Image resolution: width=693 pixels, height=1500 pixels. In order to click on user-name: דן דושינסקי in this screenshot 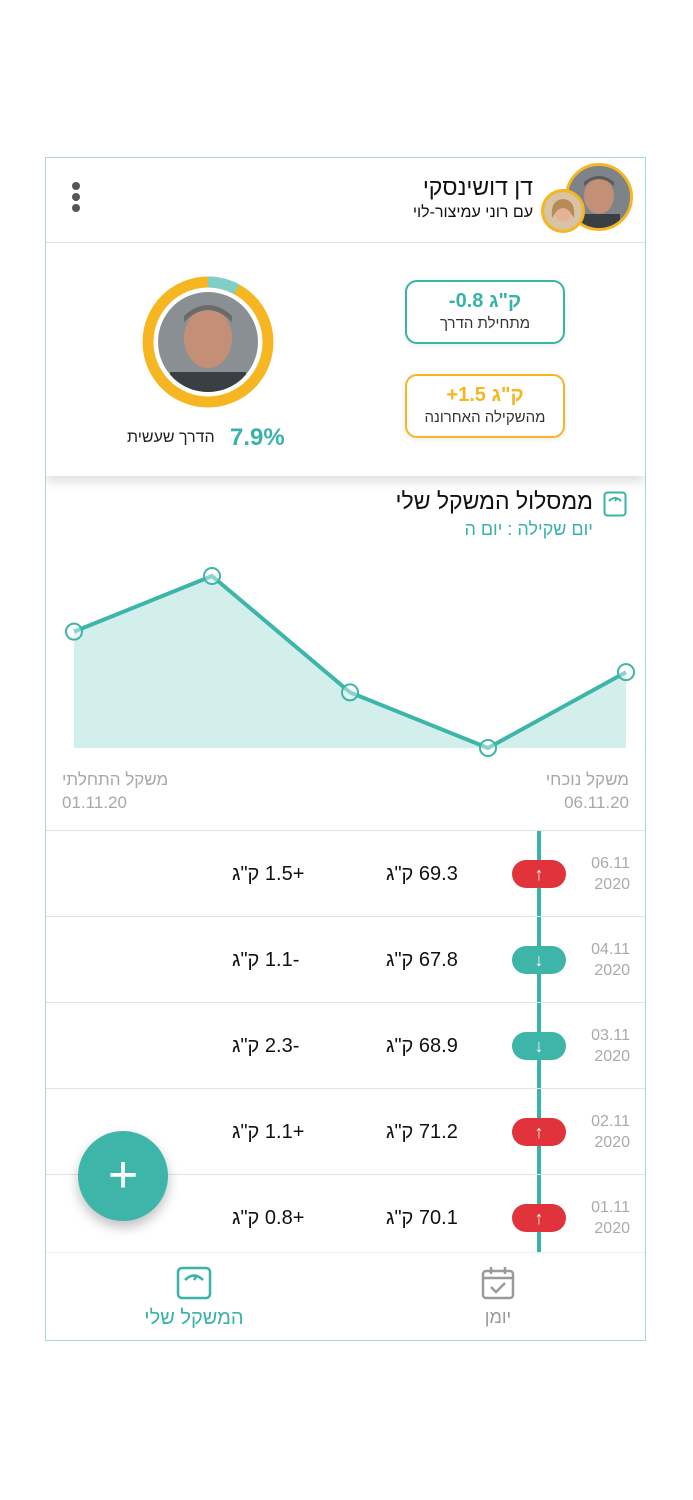, I will do `click(477, 187)`.